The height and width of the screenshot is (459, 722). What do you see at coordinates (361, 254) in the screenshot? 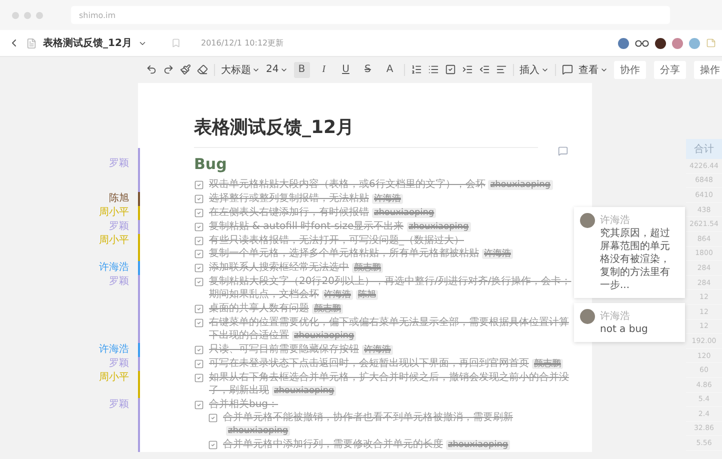
I see `task-text: 复制一个单元格，选择多个单元格粘贴，所有单元格都被粘贴 许海浩` at bounding box center [361, 254].